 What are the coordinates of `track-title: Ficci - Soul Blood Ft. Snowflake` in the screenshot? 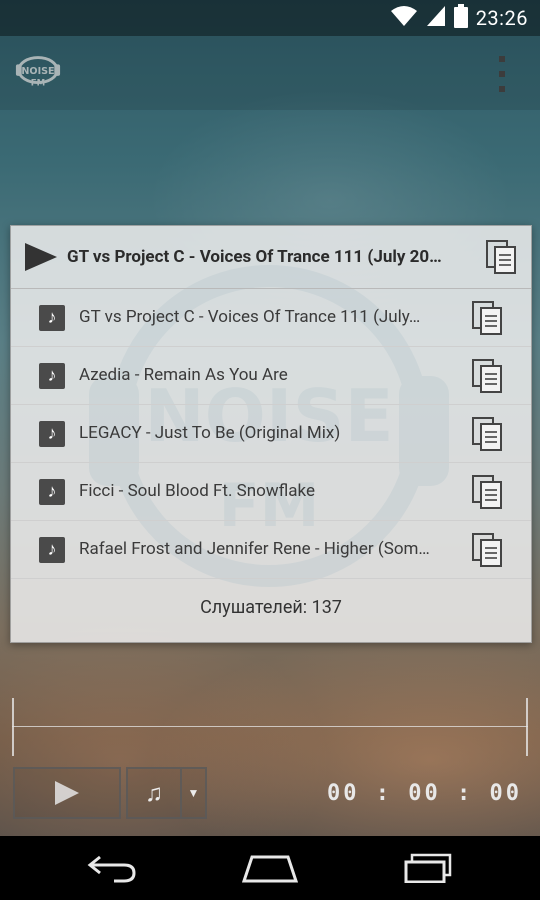 It's located at (197, 491).